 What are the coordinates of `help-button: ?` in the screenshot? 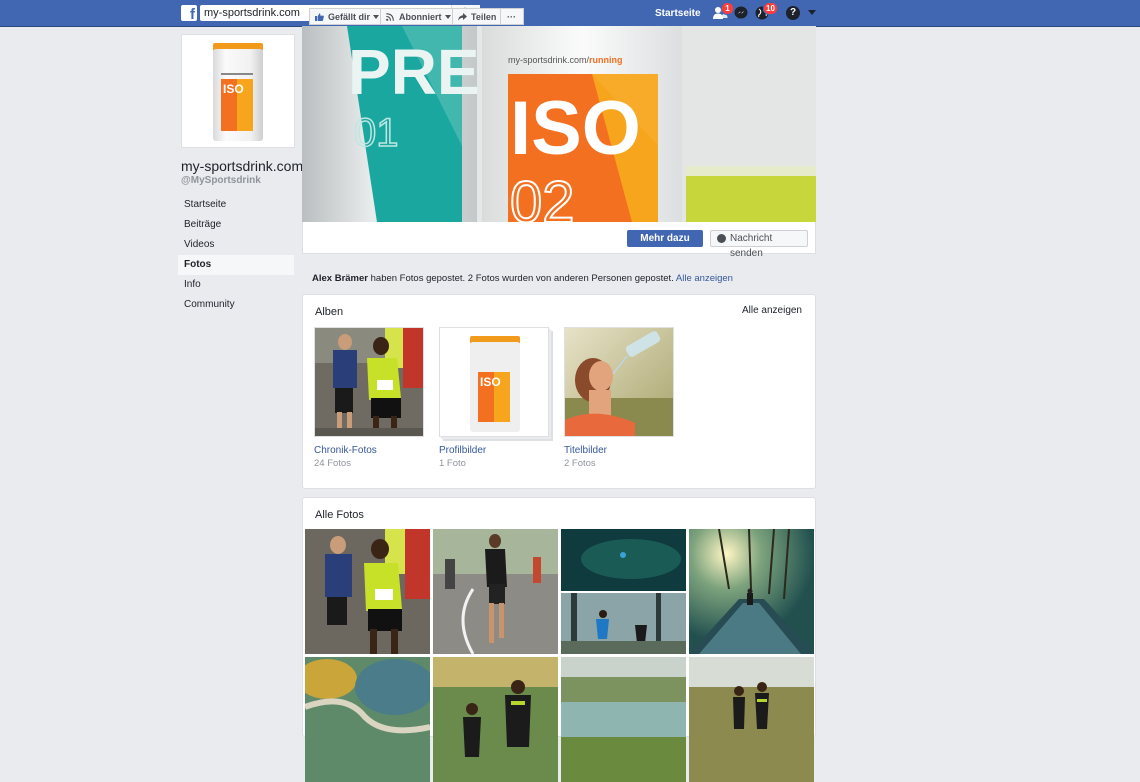 It's located at (793, 13).